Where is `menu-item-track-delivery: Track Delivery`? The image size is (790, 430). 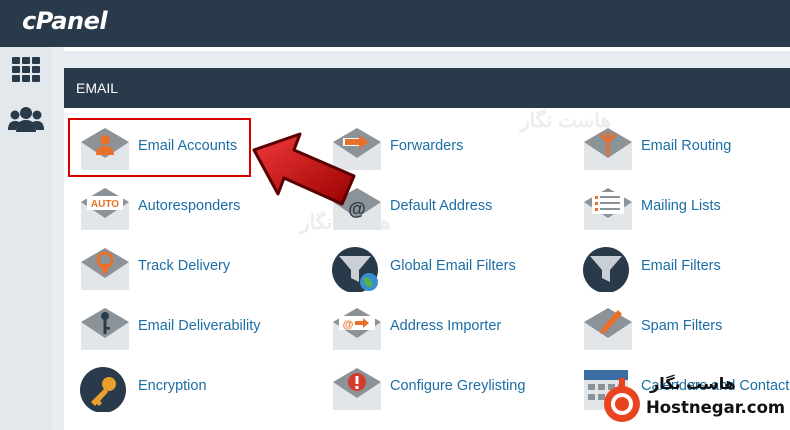
menu-item-track-delivery: Track Delivery is located at coordinates (199, 268).